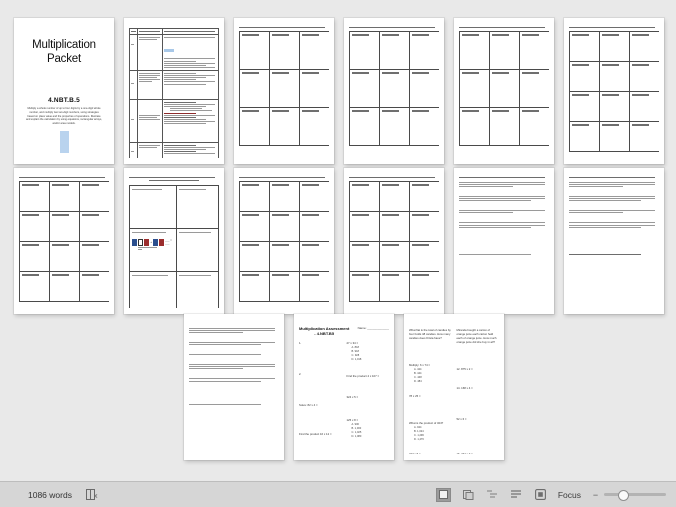 The image size is (676, 507). I want to click on zoom-slider-track, so click(635, 495).